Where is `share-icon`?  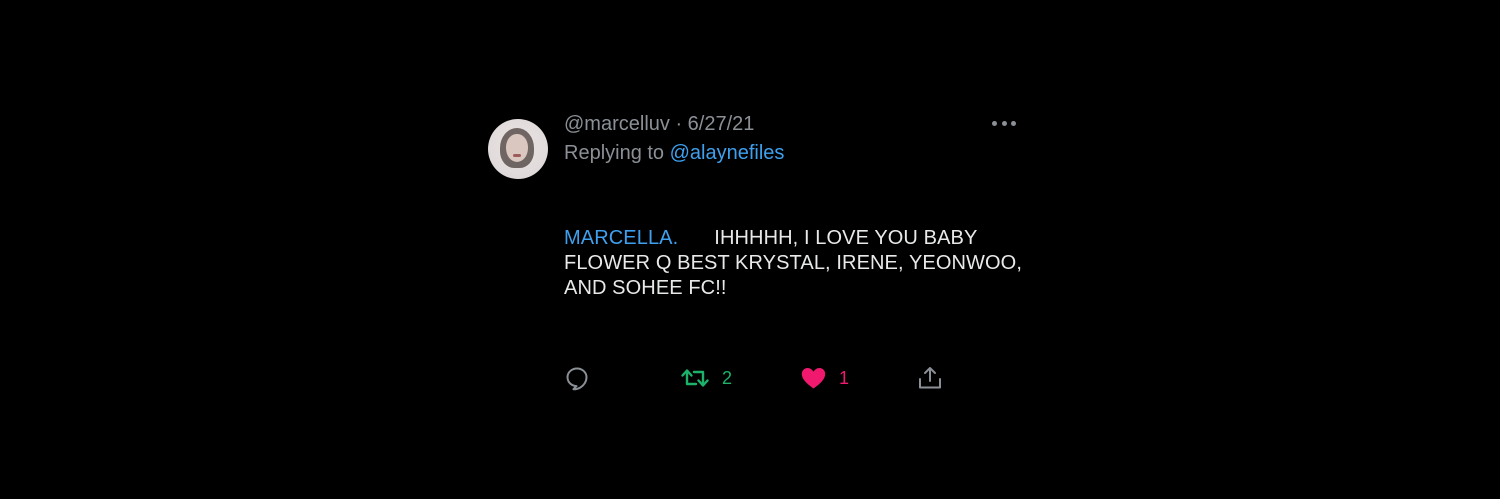 share-icon is located at coordinates (930, 378).